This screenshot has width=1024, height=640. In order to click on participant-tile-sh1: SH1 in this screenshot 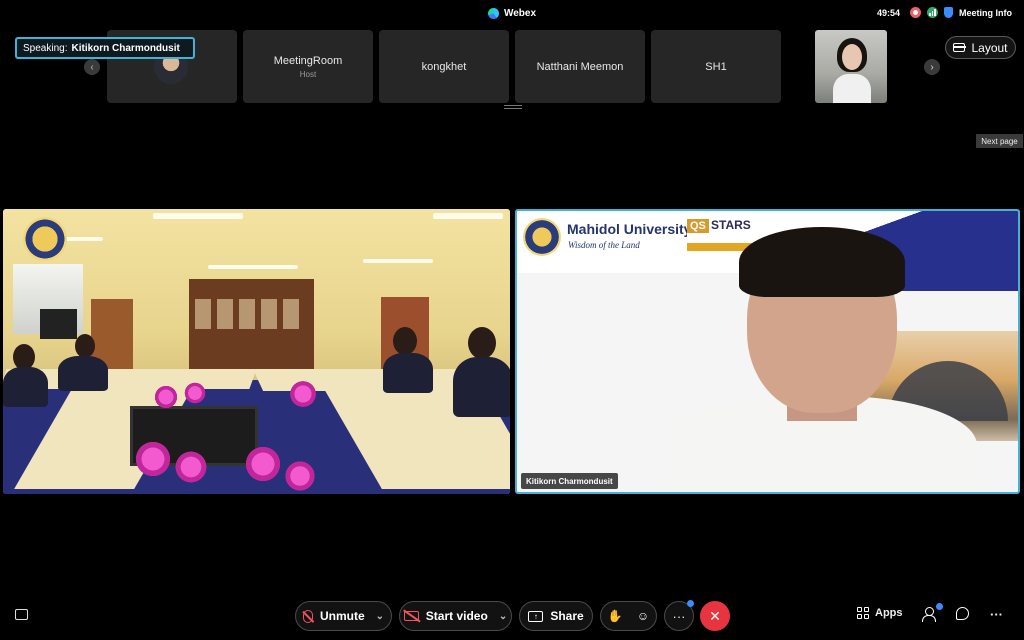, I will do `click(716, 66)`.